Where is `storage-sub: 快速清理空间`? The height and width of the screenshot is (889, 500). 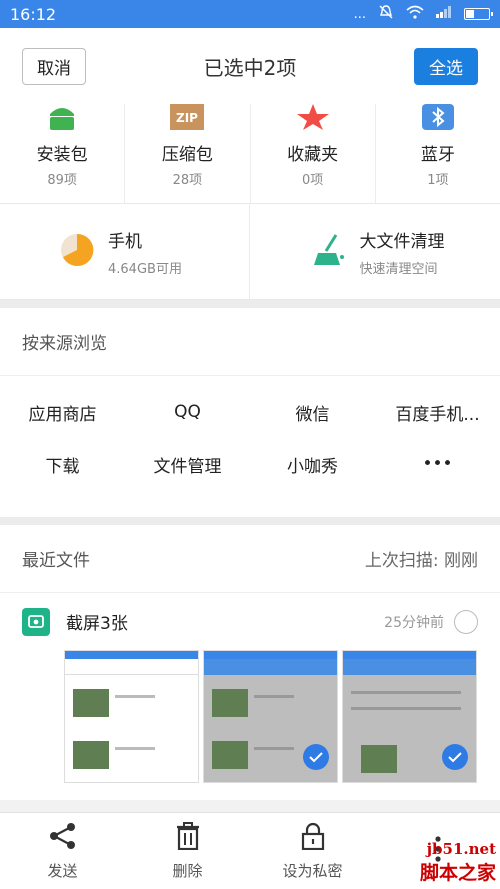
storage-sub: 快速清理空间 is located at coordinates (398, 269).